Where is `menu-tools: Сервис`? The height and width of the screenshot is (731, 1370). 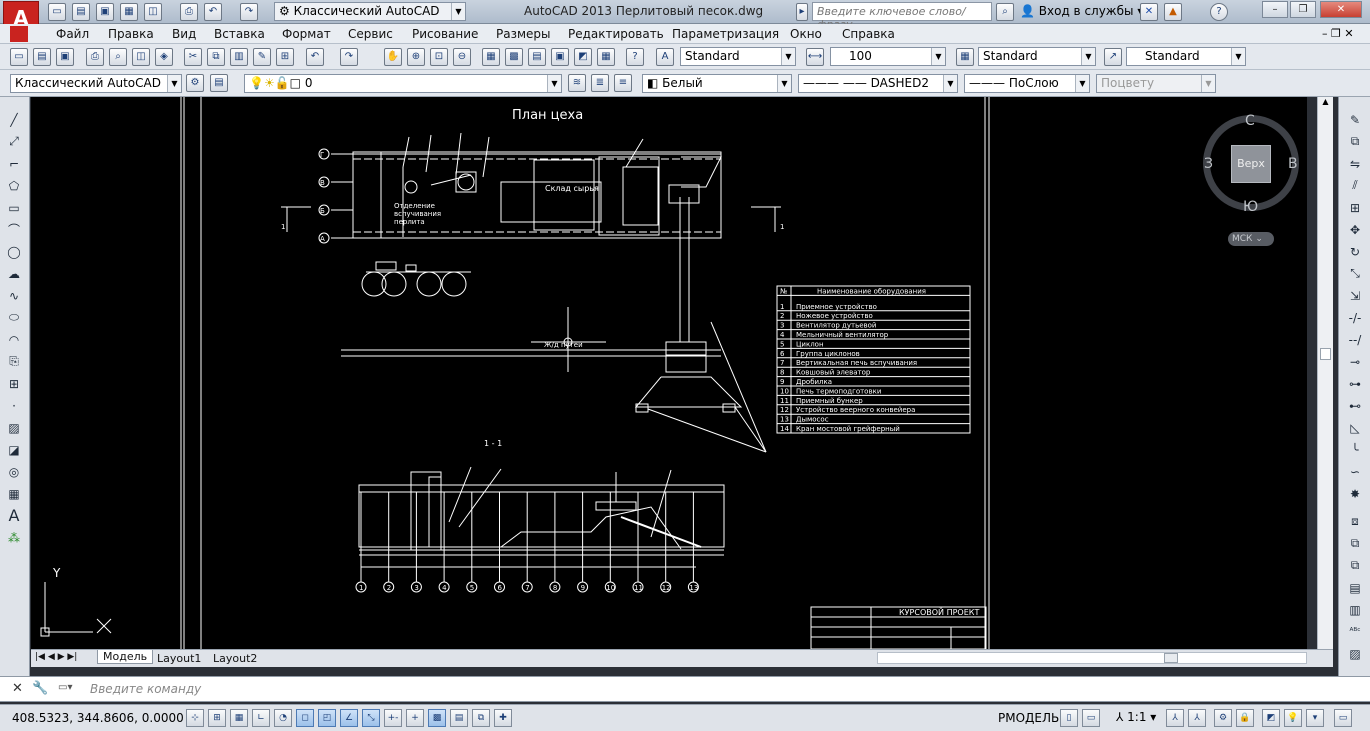 menu-tools: Сервис is located at coordinates (370, 34).